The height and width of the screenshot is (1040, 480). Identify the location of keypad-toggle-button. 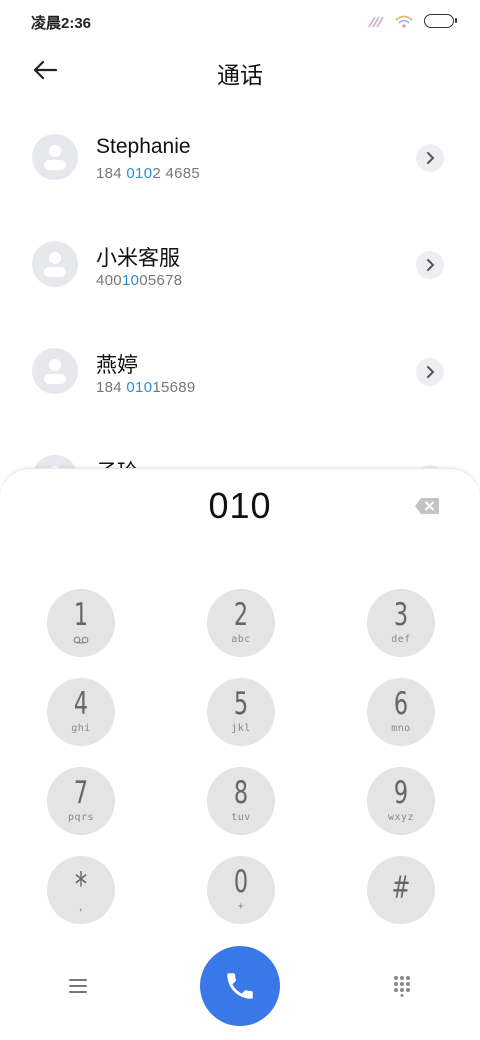
(402, 986).